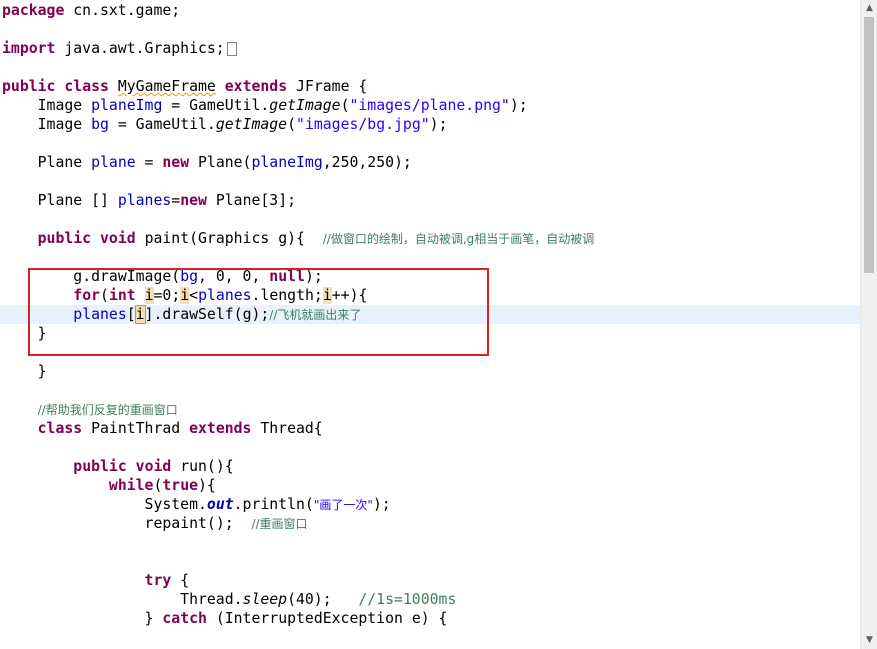 Image resolution: width=877 pixels, height=649 pixels. I want to click on code-comment: //帮助我们反复的重画窗口, so click(107, 410).